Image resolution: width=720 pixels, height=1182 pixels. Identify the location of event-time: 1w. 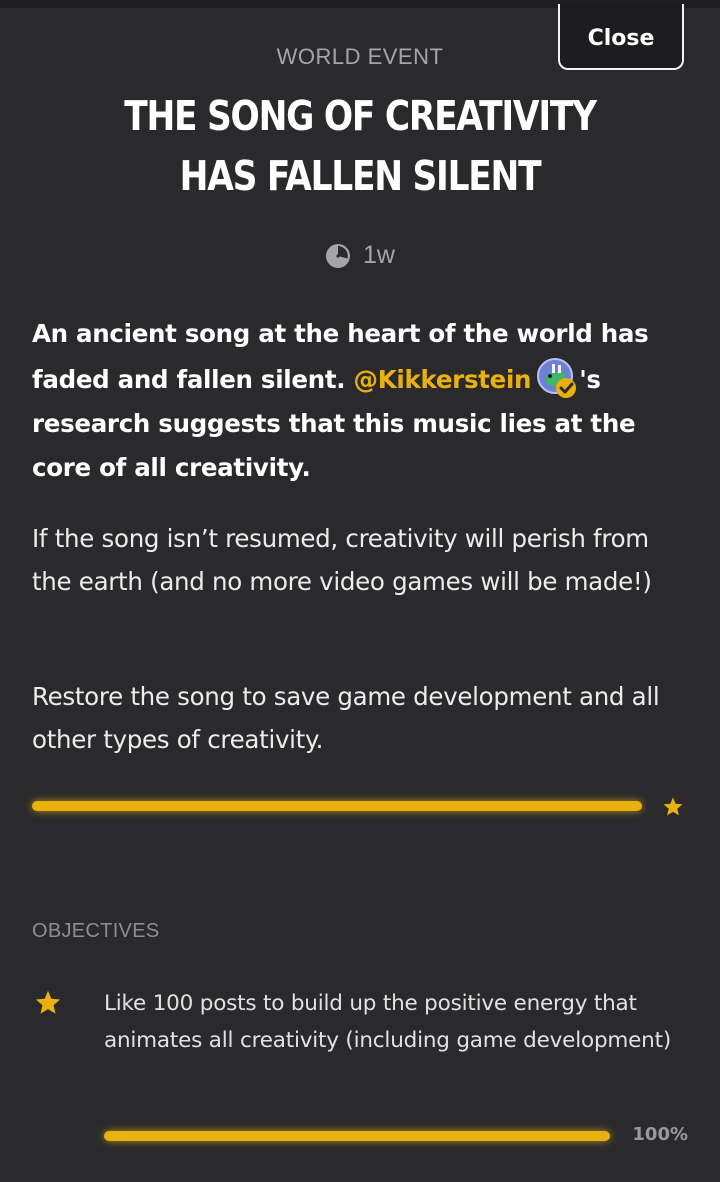
(360, 255).